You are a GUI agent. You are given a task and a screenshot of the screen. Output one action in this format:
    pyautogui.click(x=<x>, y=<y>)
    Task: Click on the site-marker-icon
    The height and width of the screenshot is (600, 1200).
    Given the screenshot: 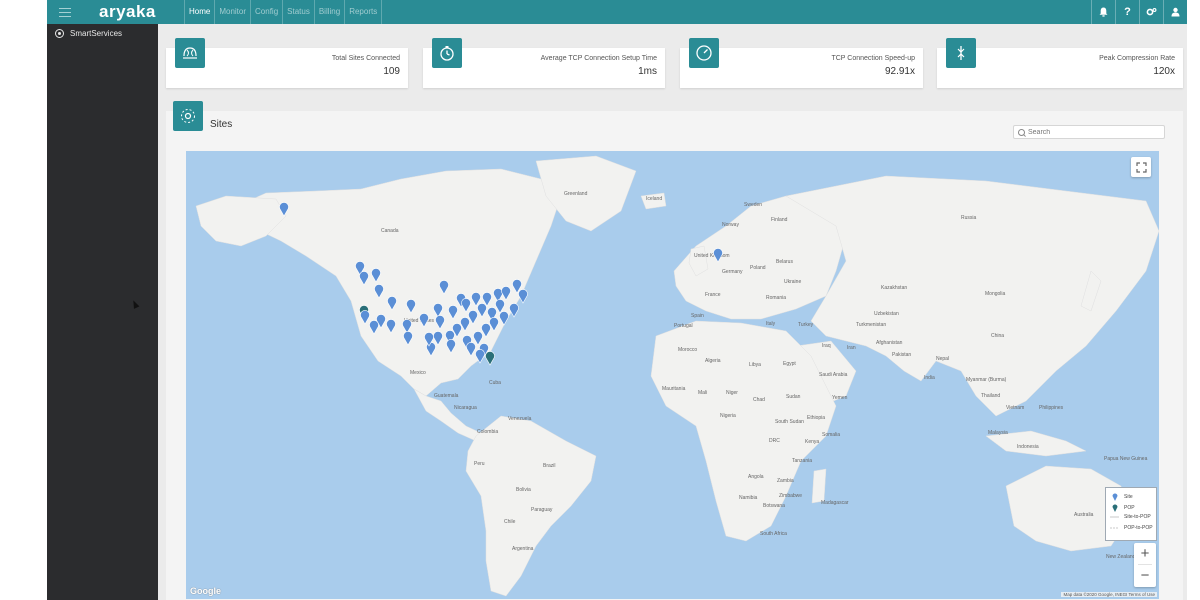 What is the action you would take?
    pyautogui.click(x=1114, y=496)
    